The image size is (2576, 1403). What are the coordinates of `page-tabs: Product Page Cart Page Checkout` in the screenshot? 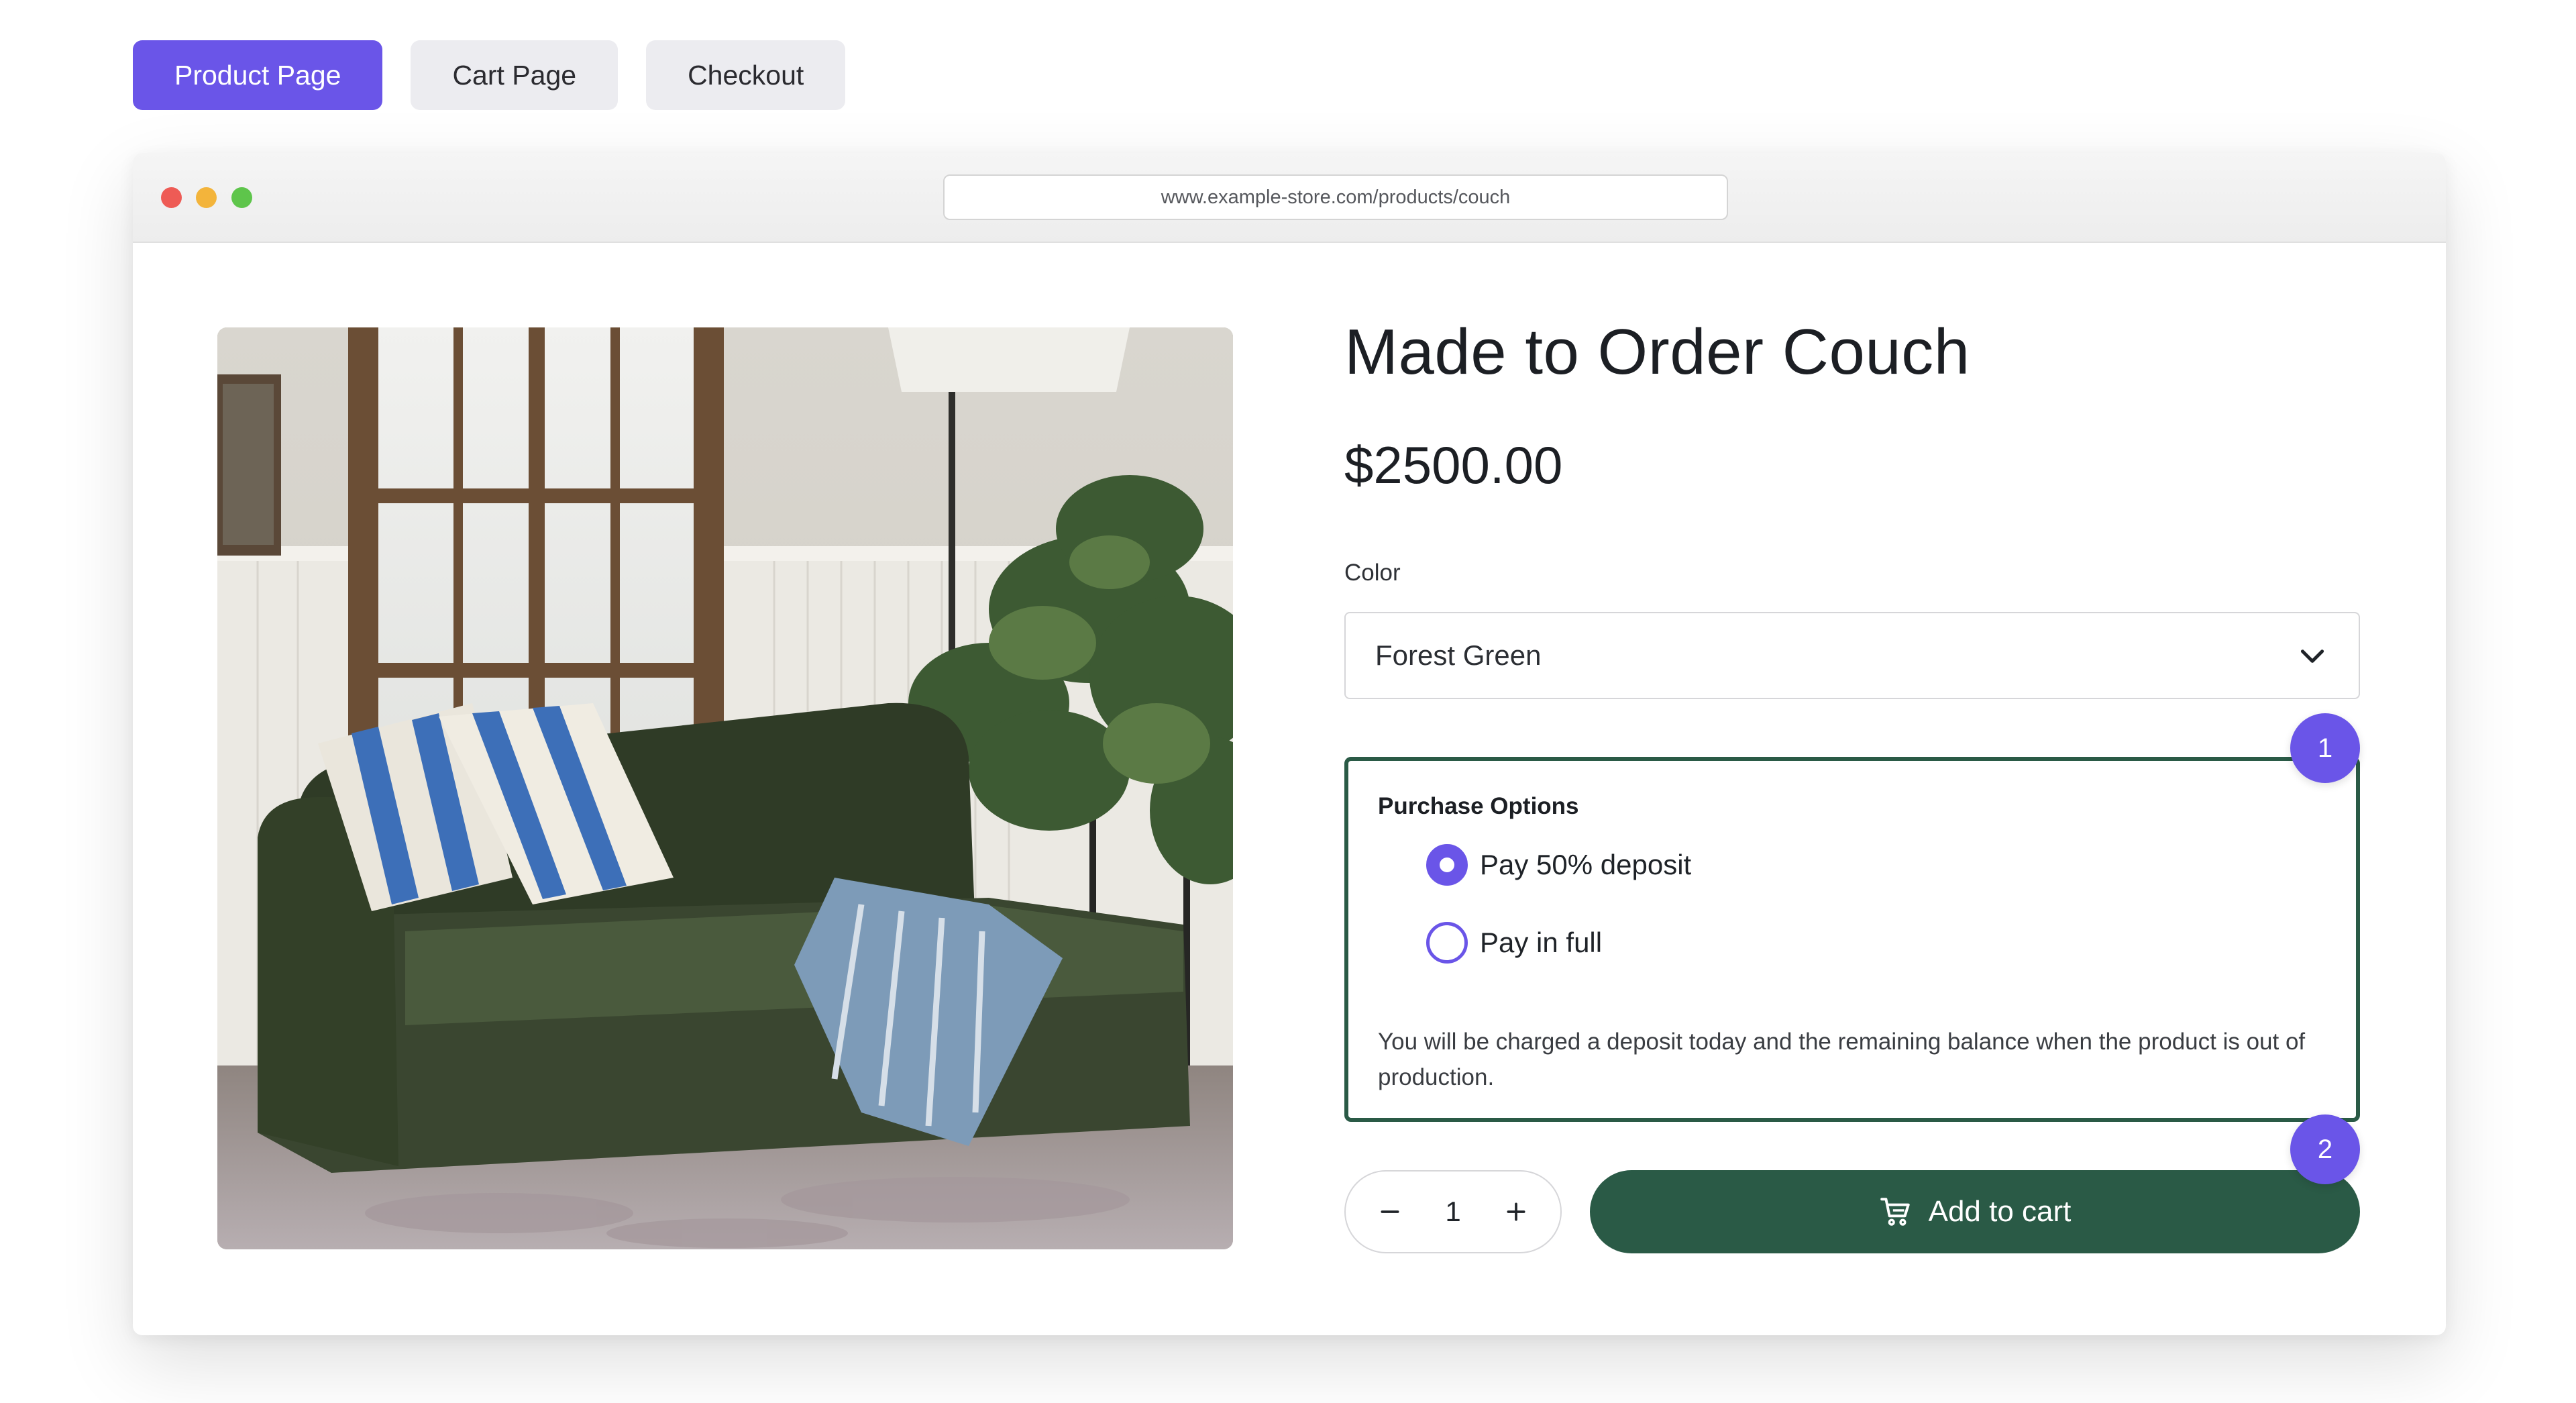 It's located at (489, 75).